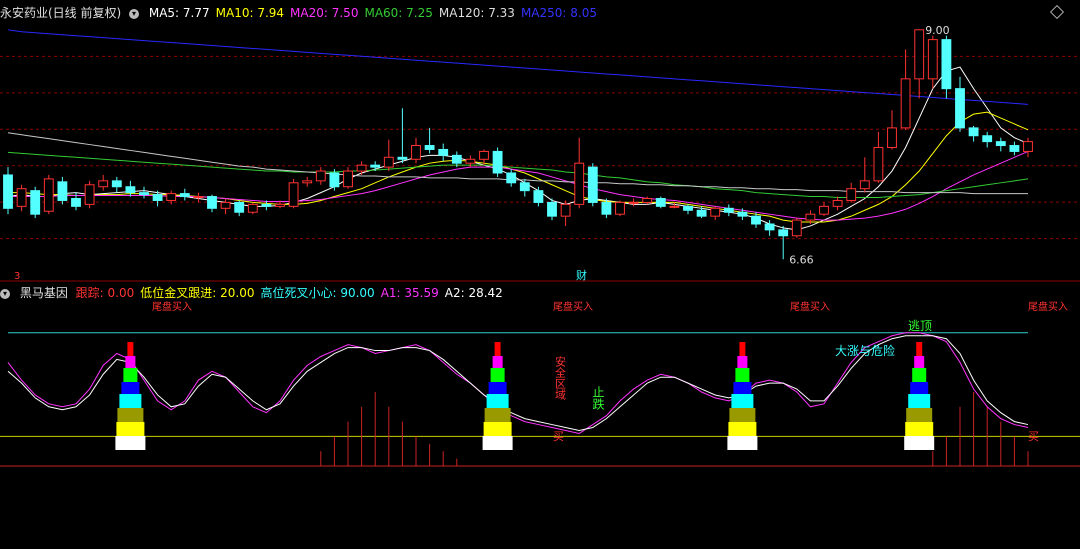  What do you see at coordinates (17, 276) in the screenshot?
I see `corner-mark: 3` at bounding box center [17, 276].